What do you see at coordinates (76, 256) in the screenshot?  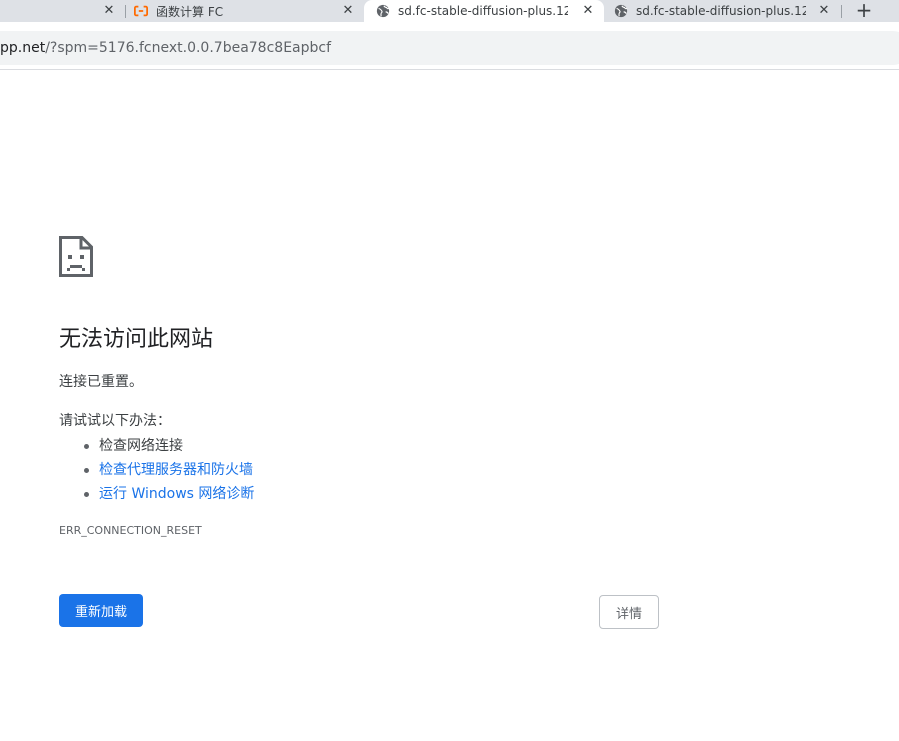 I see `sad-page-icon` at bounding box center [76, 256].